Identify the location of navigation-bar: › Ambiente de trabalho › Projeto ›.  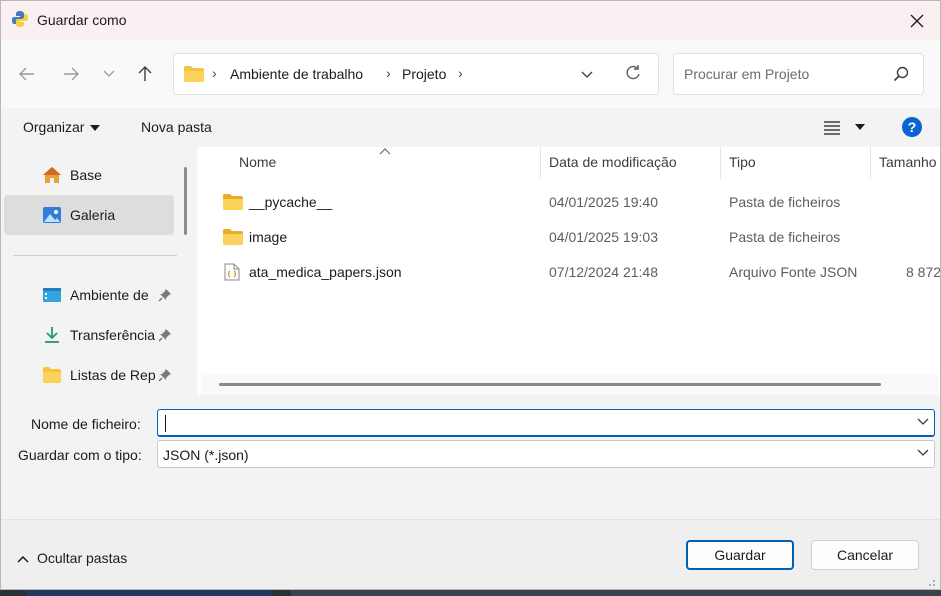
(470, 74).